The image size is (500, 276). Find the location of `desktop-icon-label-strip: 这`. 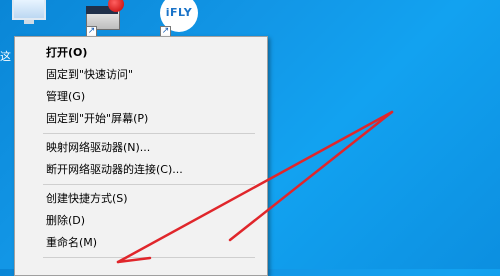

desktop-icon-label-strip: 这 is located at coordinates (7, 154).